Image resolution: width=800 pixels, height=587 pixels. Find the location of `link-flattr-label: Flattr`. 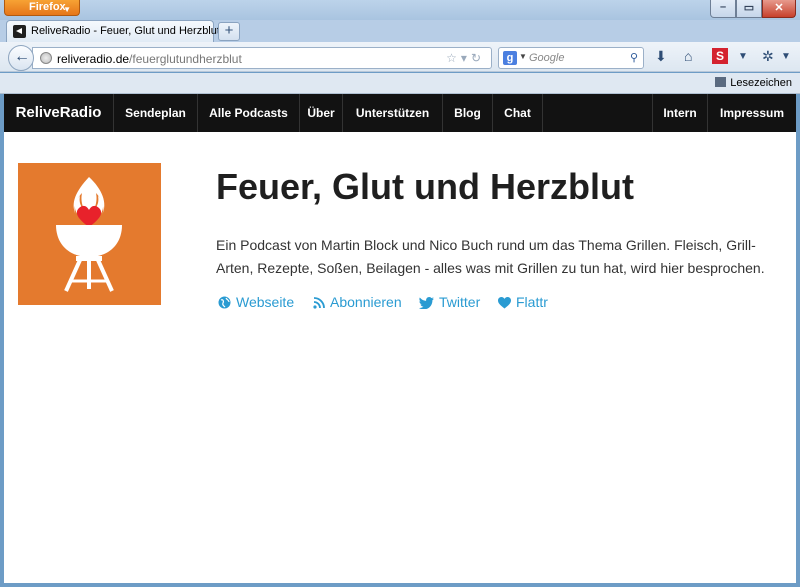

link-flattr-label: Flattr is located at coordinates (532, 302).